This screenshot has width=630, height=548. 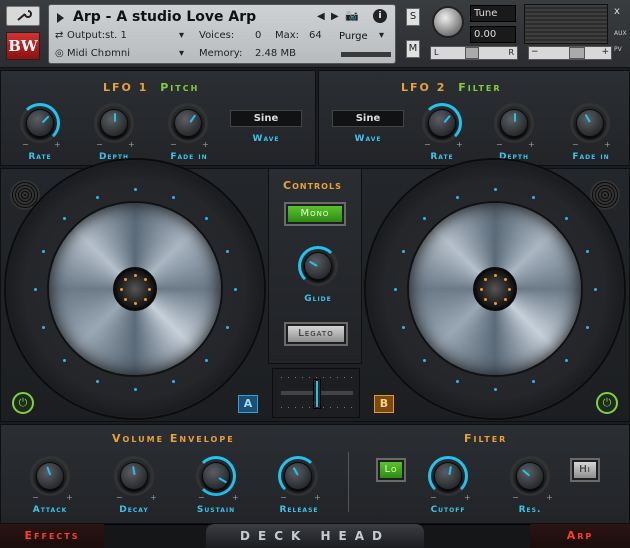 What do you see at coordinates (50, 510) in the screenshot?
I see `attack-label: Attack` at bounding box center [50, 510].